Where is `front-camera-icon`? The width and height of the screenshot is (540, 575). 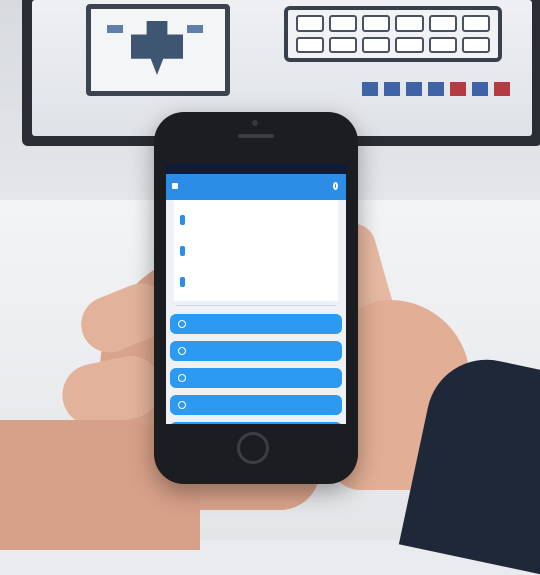 front-camera-icon is located at coordinates (255, 123).